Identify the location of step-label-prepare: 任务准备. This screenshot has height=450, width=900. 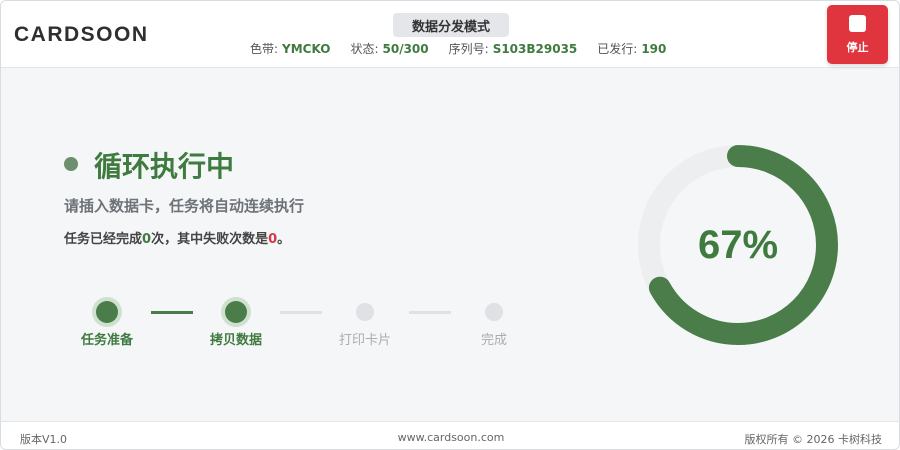
(106, 340).